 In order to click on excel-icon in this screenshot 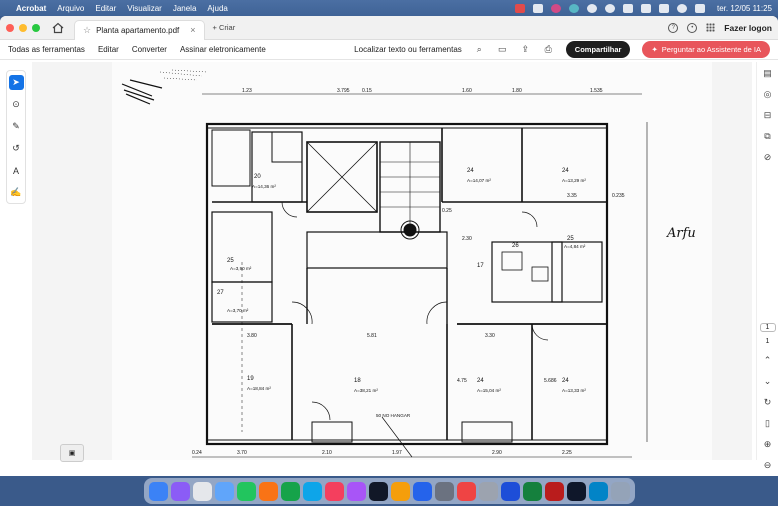, I will do `click(532, 491)`.